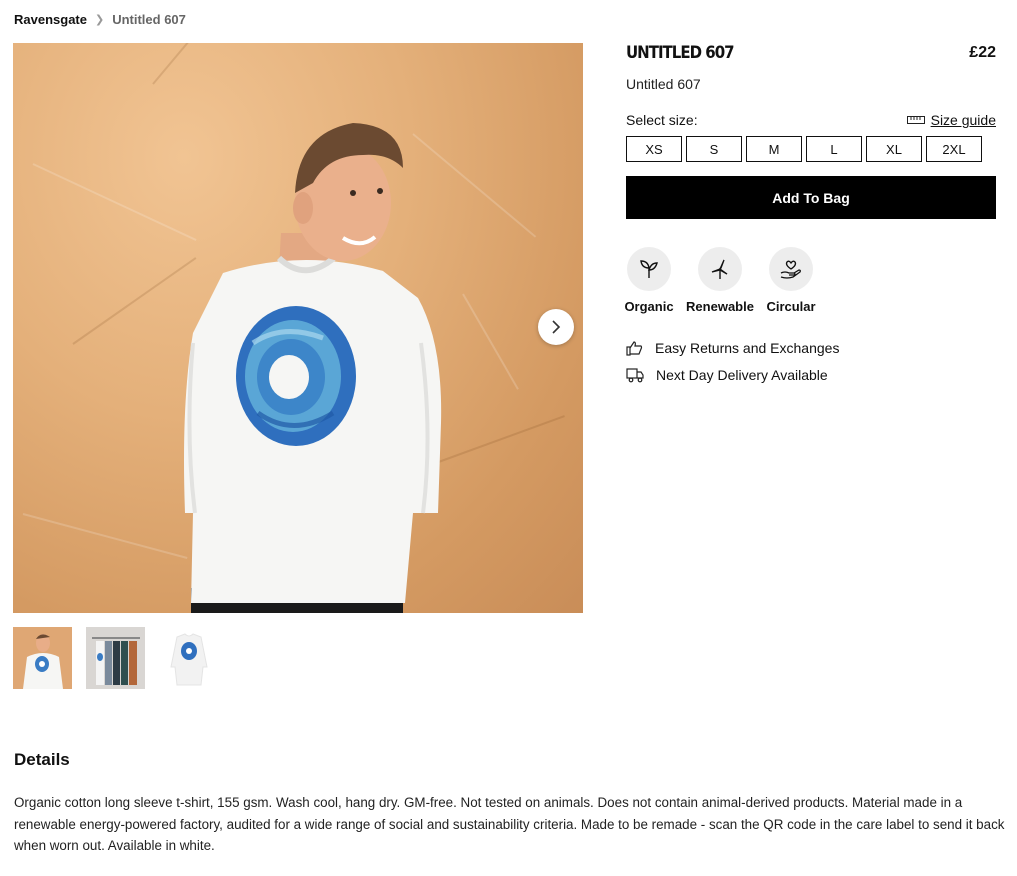 The image size is (1017, 876). I want to click on add-to-bag-button: Add To Bag, so click(811, 197).